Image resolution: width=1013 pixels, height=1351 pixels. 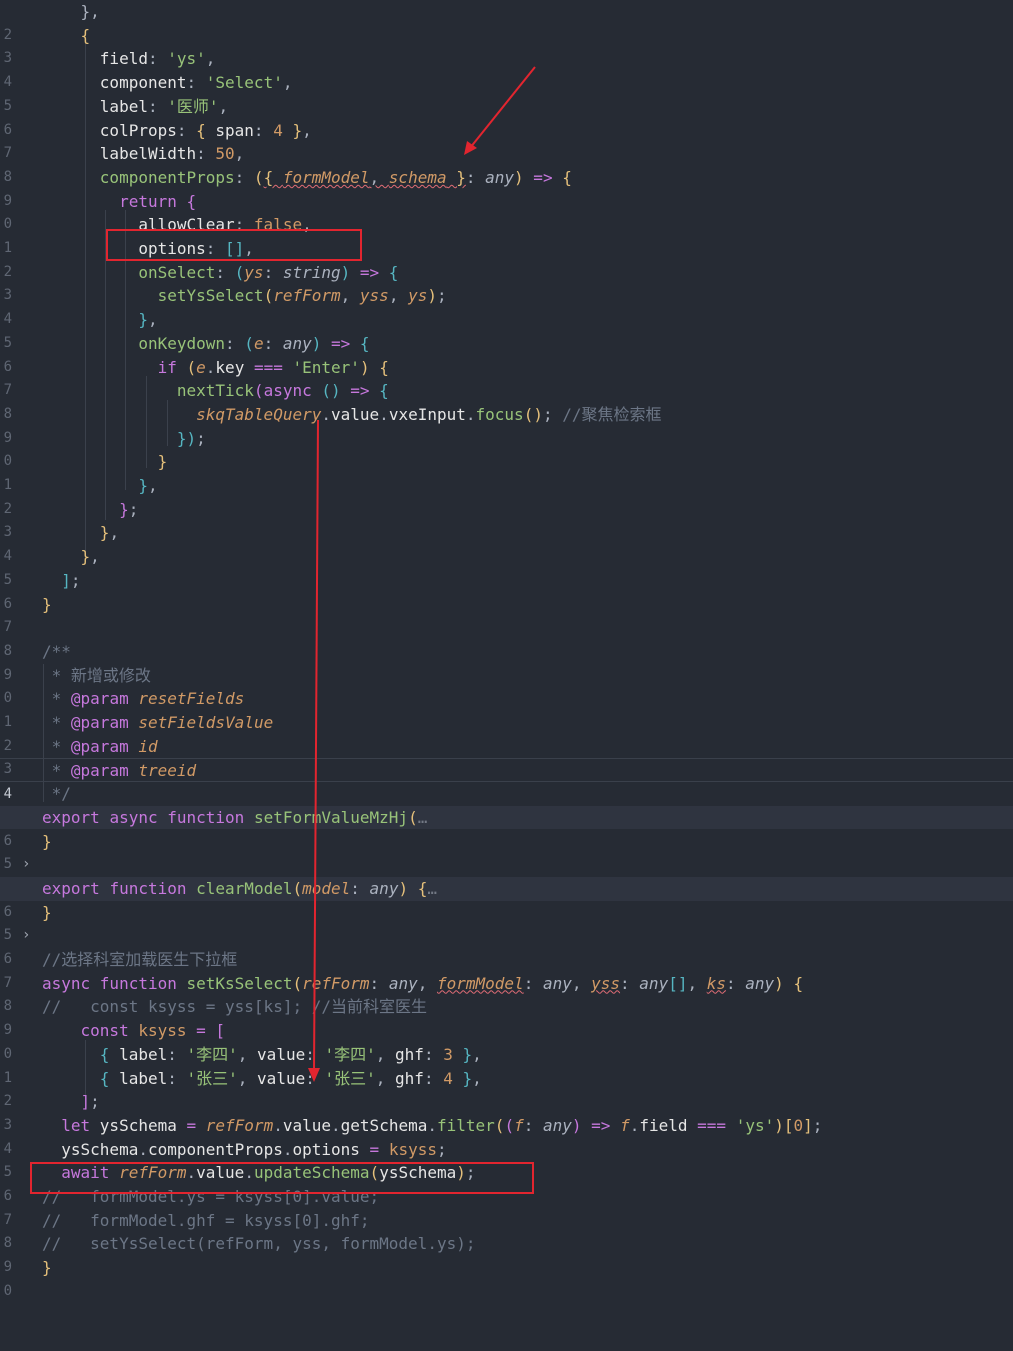 I want to click on code-comment: //选择科室加载医生下拉框, so click(x=140, y=959).